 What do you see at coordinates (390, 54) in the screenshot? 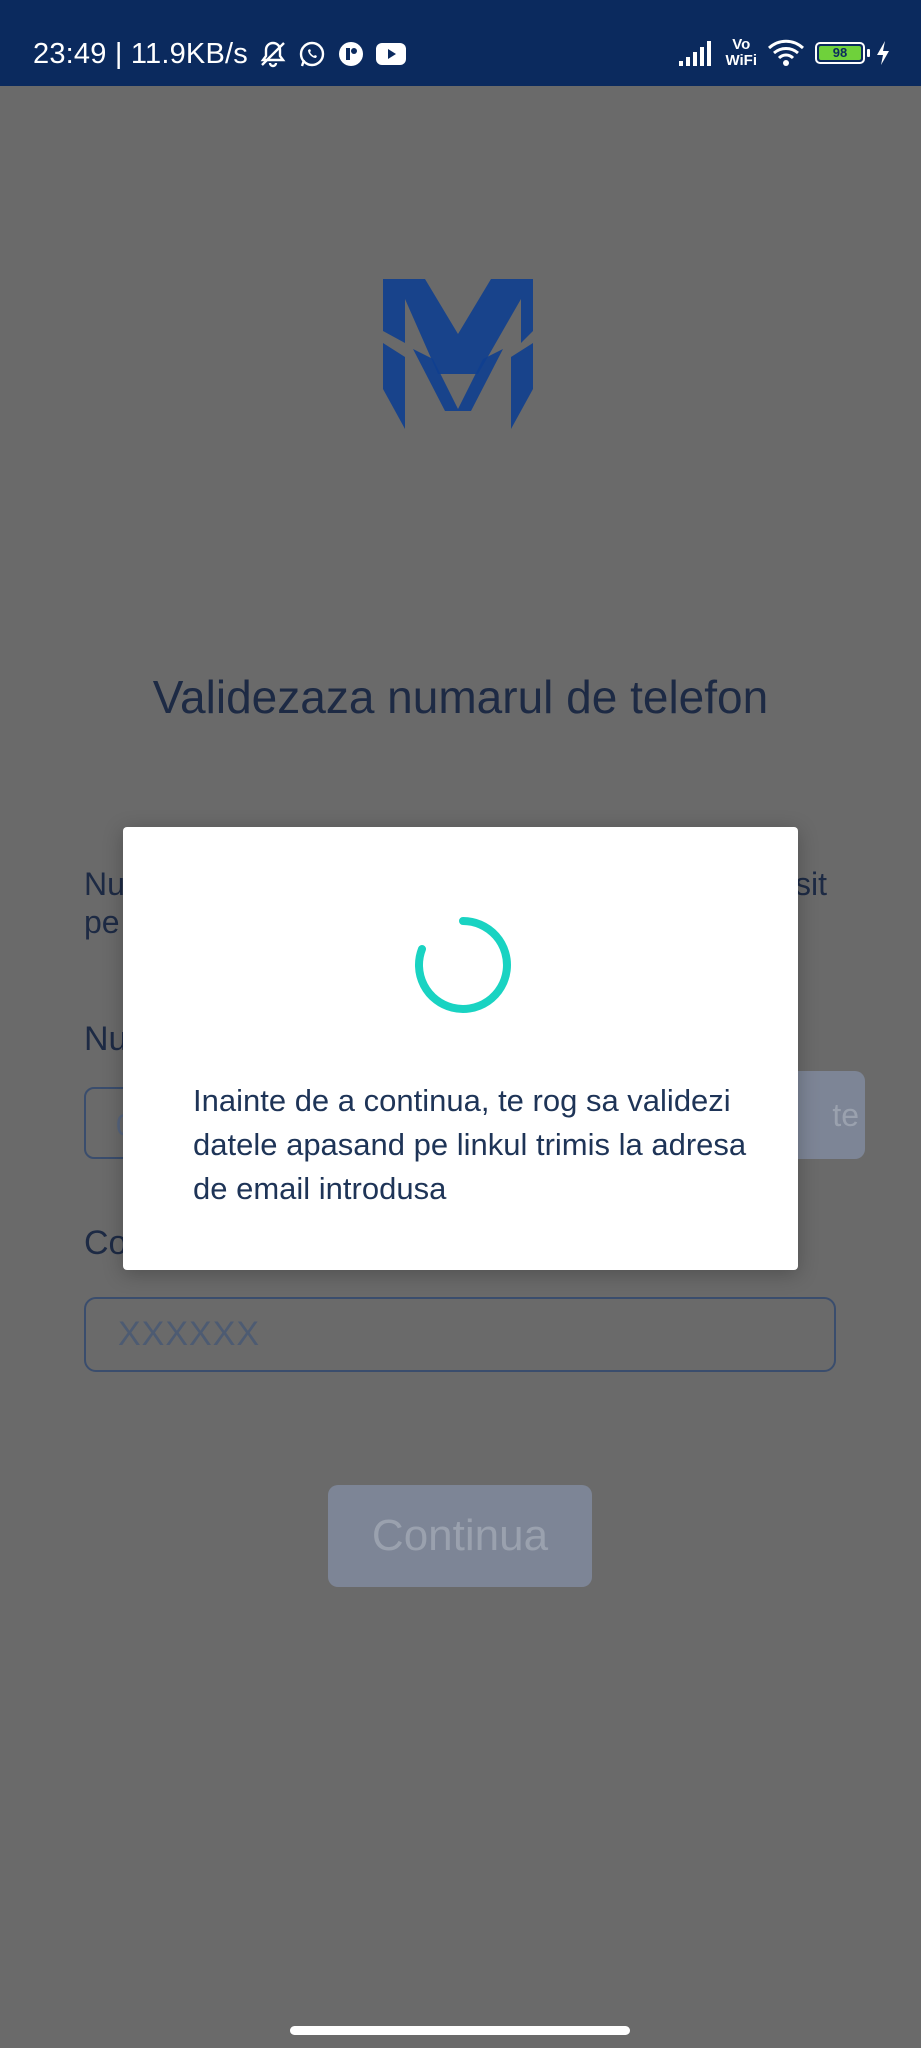
I see `youtube-icon` at bounding box center [390, 54].